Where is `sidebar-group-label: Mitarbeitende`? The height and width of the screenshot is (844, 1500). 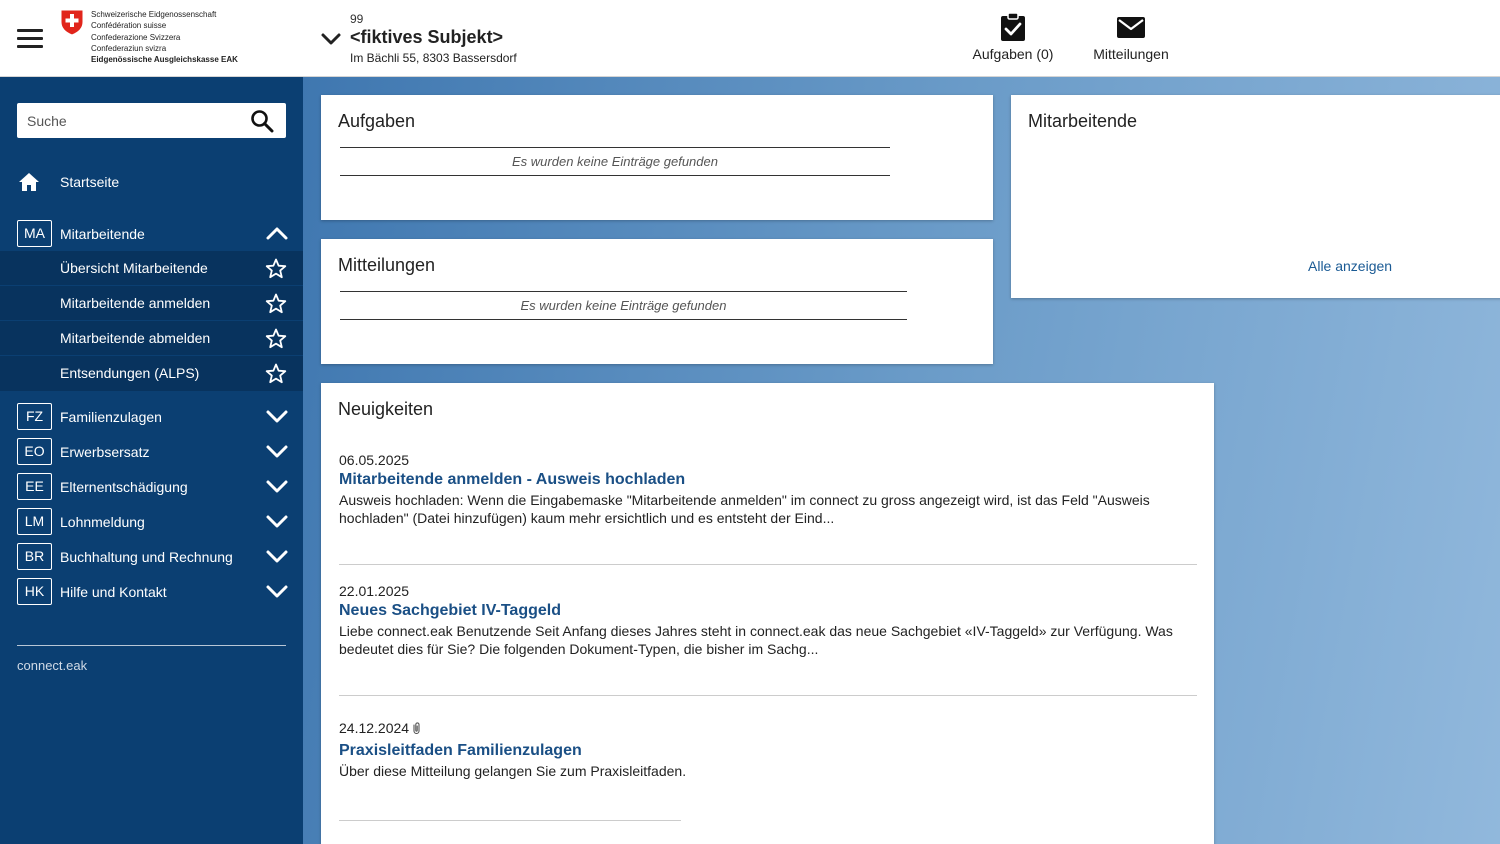
sidebar-group-label: Mitarbeitende is located at coordinates (102, 234).